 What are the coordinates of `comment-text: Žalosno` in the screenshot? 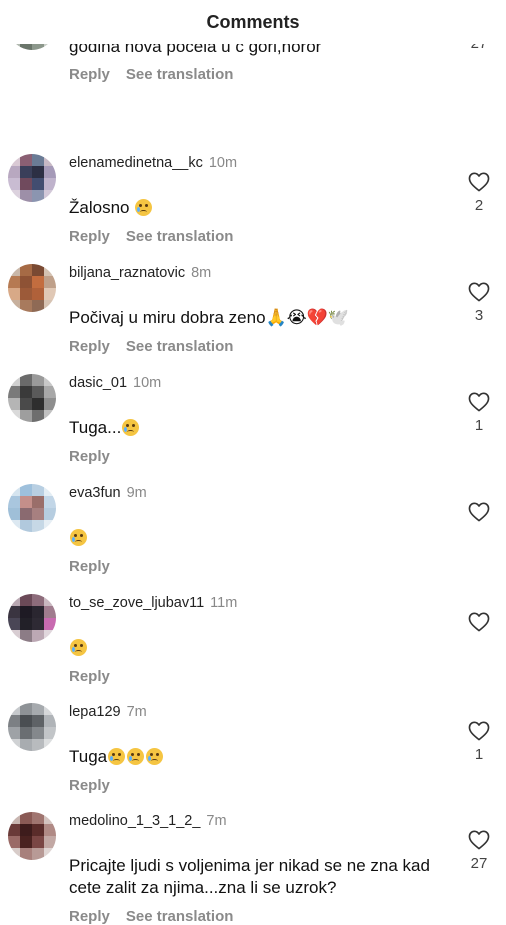 It's located at (261, 208).